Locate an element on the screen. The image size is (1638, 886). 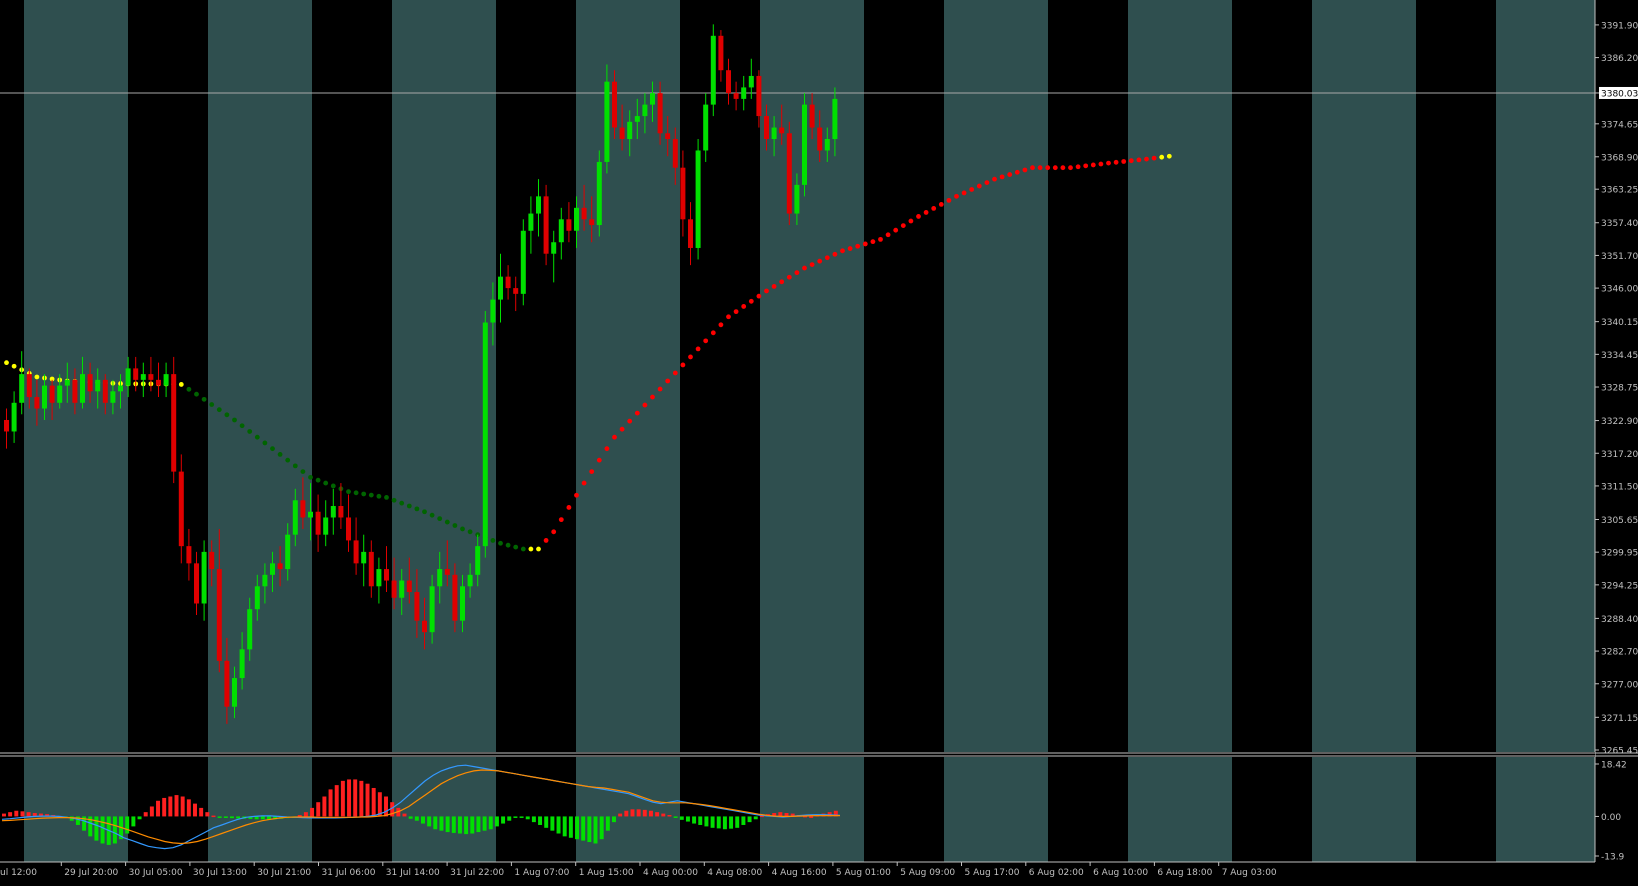
time-tick-label: 7 Aug 03:00 is located at coordinates (1249, 873).